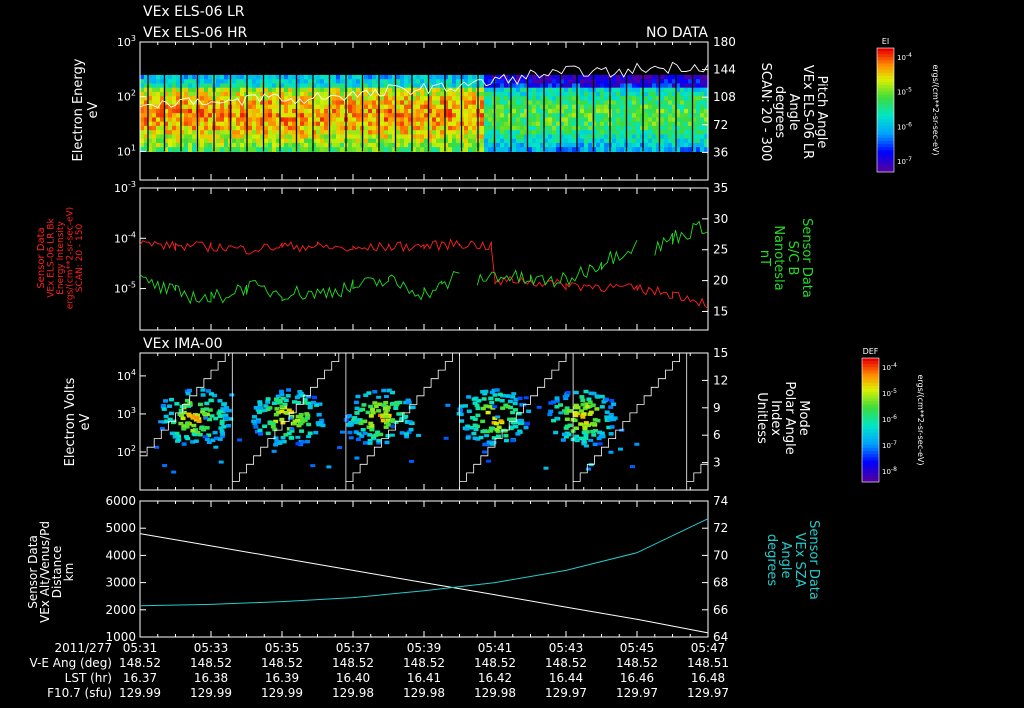  I want to click on y-axis-title: km, so click(69, 572).